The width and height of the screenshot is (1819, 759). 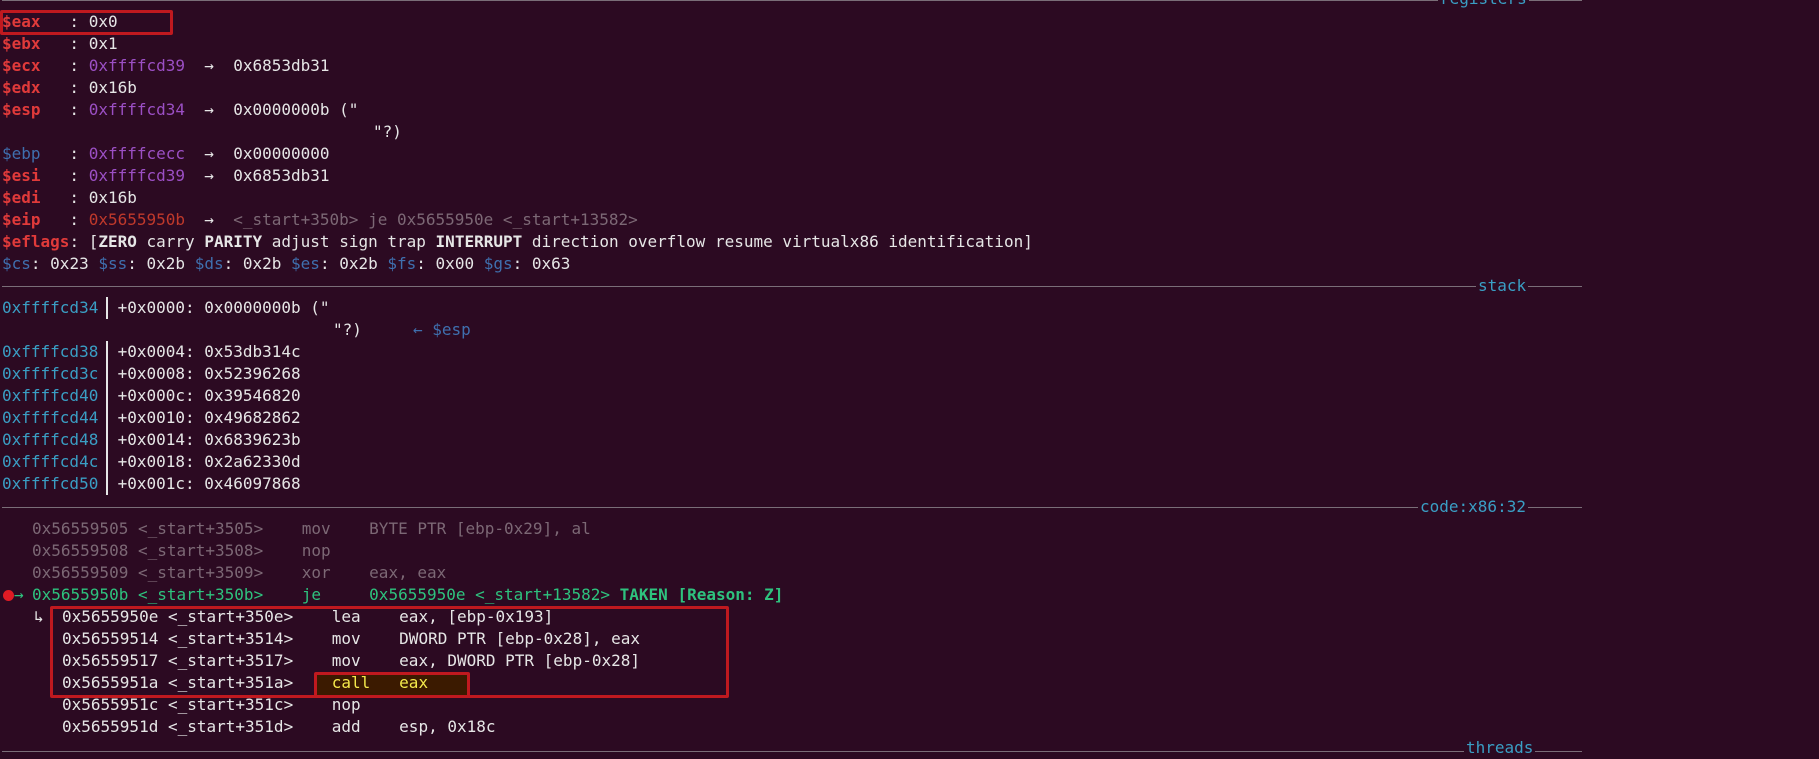 I want to click on stack-row: 0xffffcd50 +0x001c: 0x46097868, so click(x=151, y=483).